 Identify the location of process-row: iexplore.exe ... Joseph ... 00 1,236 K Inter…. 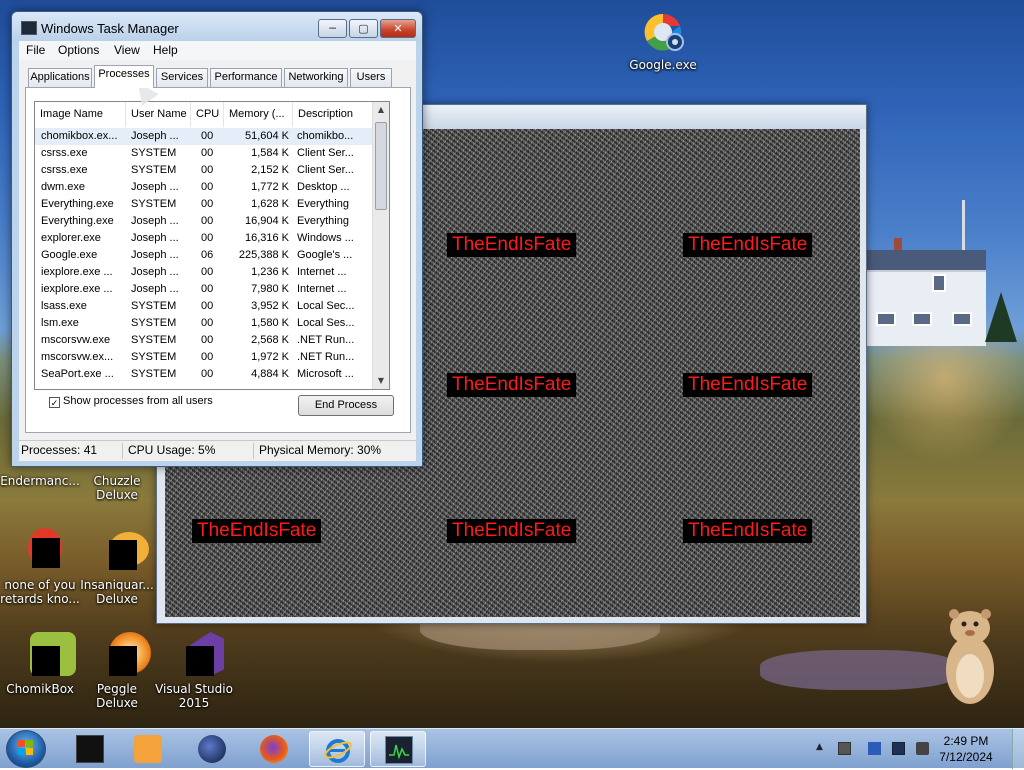
(204, 272).